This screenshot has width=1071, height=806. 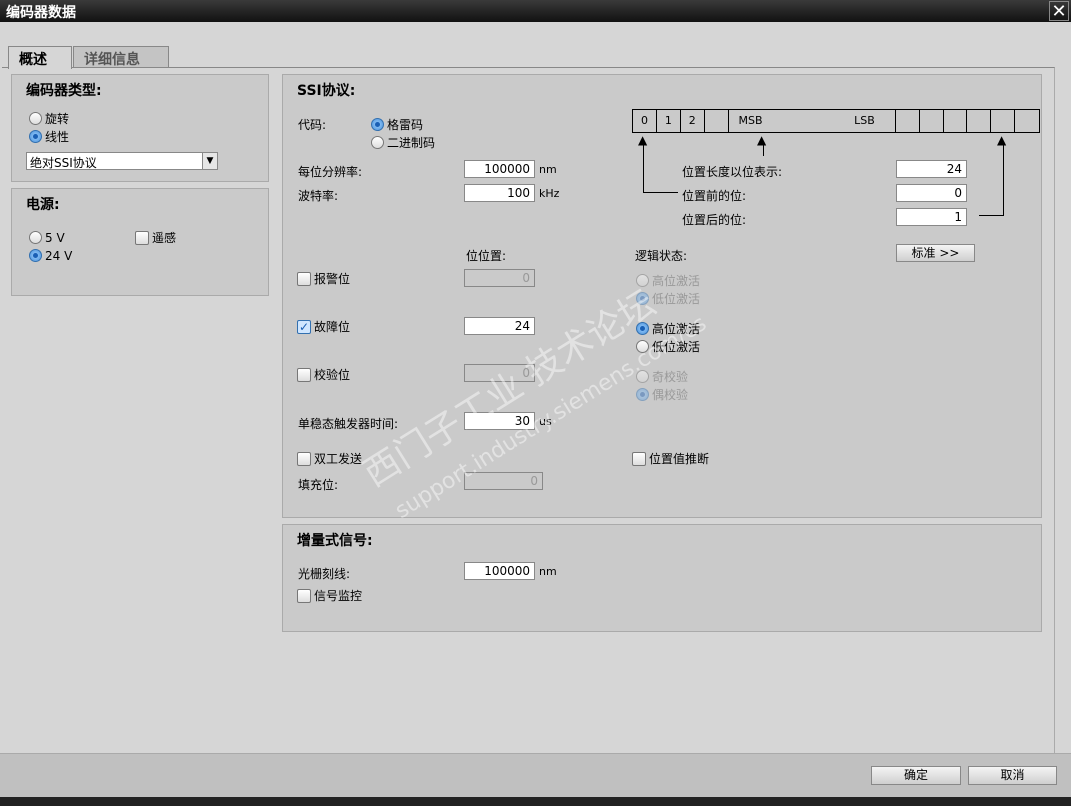 What do you see at coordinates (47, 237) in the screenshot?
I see `radio-5v: 5 V` at bounding box center [47, 237].